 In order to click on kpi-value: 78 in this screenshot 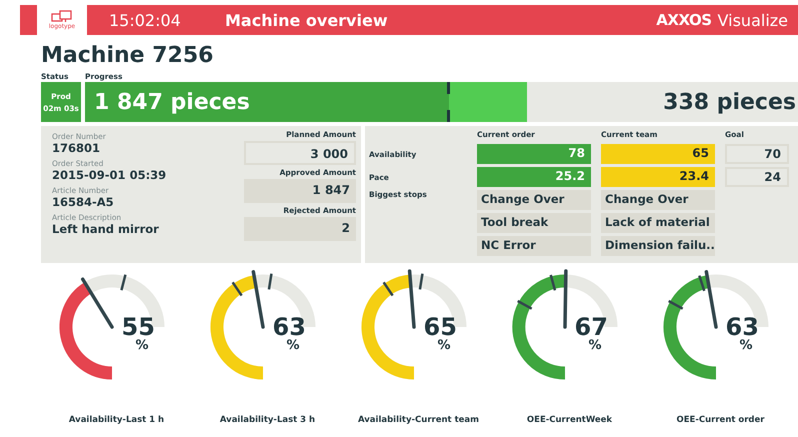, I will do `click(534, 154)`.